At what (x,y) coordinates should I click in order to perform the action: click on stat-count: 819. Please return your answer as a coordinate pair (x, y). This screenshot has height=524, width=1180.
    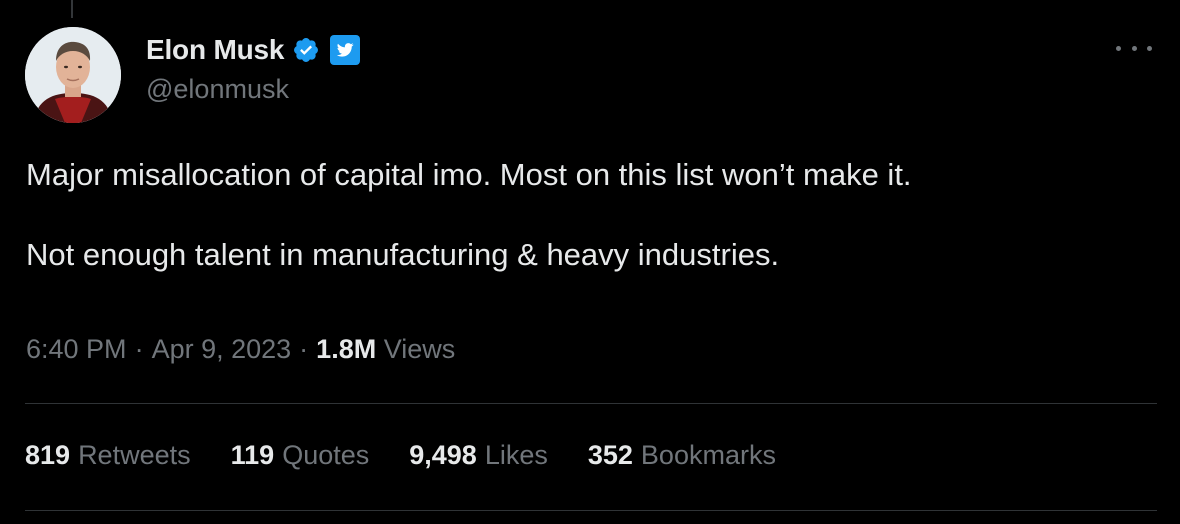
    Looking at the image, I should click on (48, 455).